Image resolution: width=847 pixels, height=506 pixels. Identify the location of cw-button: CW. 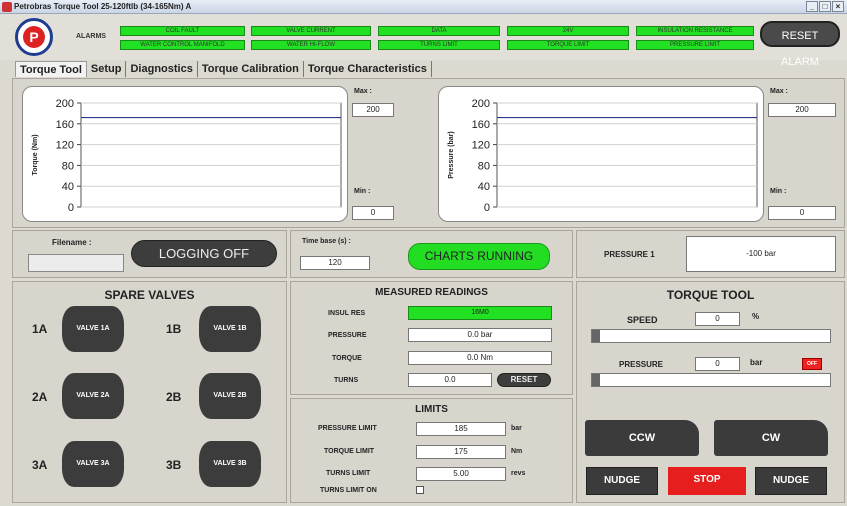
(771, 438).